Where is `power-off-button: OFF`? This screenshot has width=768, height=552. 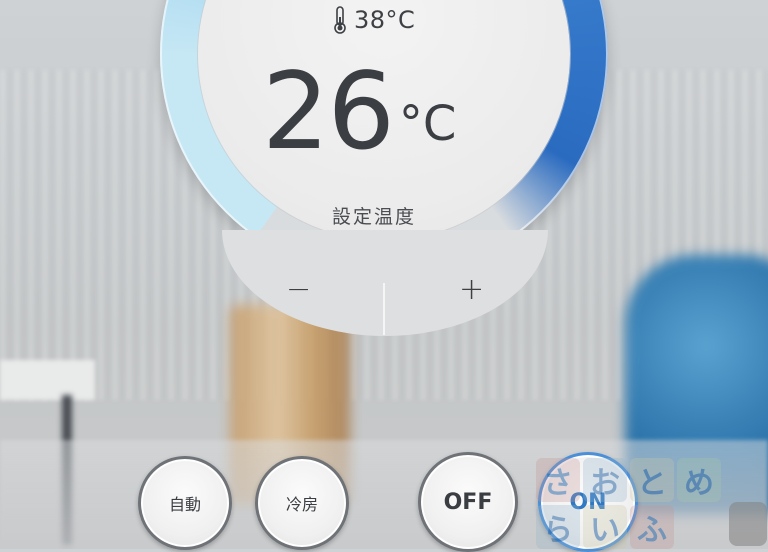 power-off-button: OFF is located at coordinates (468, 502).